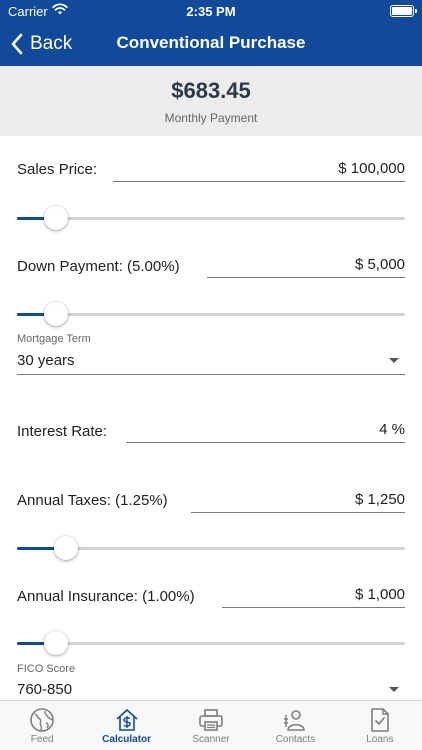  What do you see at coordinates (211, 90) in the screenshot?
I see `monthly-payment-amount: $683.45` at bounding box center [211, 90].